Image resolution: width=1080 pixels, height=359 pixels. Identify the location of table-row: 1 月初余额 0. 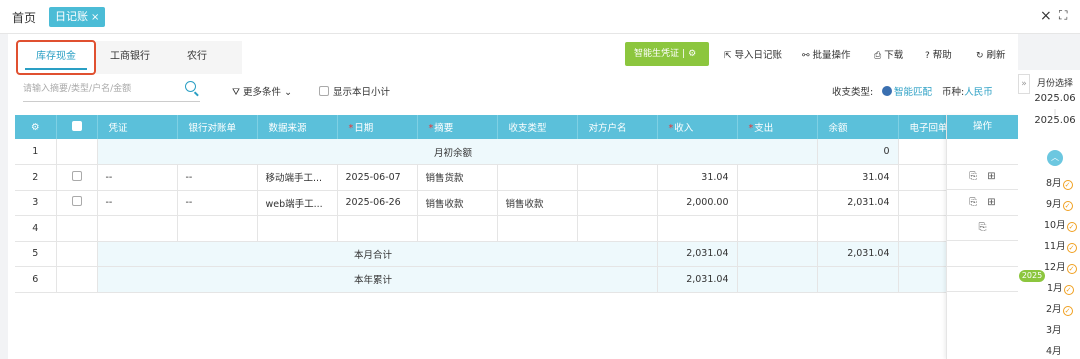
(481, 152).